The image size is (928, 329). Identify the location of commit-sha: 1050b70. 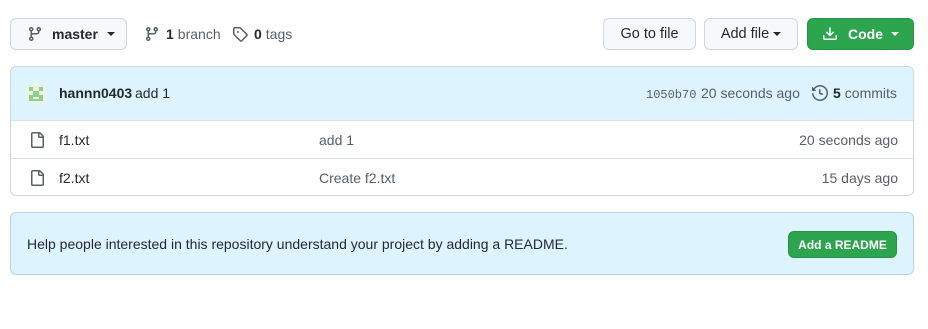
(671, 95).